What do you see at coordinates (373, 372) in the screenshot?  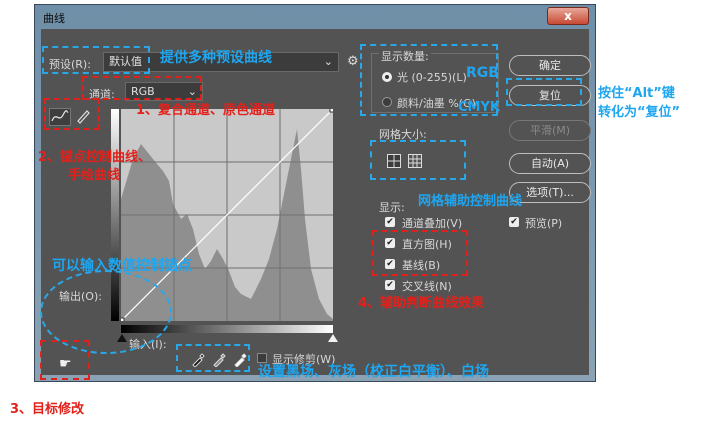 I see `black-gray-white-annotation: 设置黑场、灰场（校正白平衡）、白场` at bounding box center [373, 372].